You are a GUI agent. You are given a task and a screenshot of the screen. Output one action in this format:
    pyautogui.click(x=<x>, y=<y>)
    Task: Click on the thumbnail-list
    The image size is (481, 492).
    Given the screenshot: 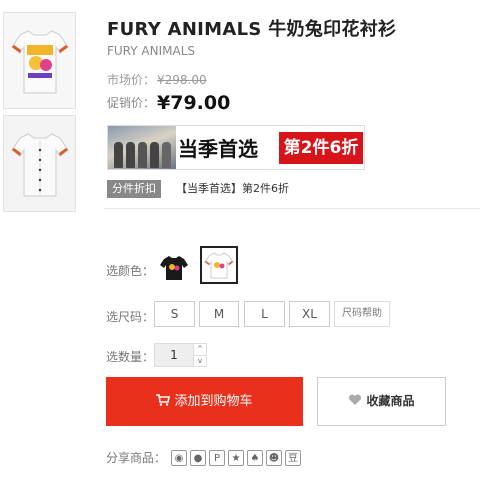 What is the action you would take?
    pyautogui.click(x=40, y=115)
    